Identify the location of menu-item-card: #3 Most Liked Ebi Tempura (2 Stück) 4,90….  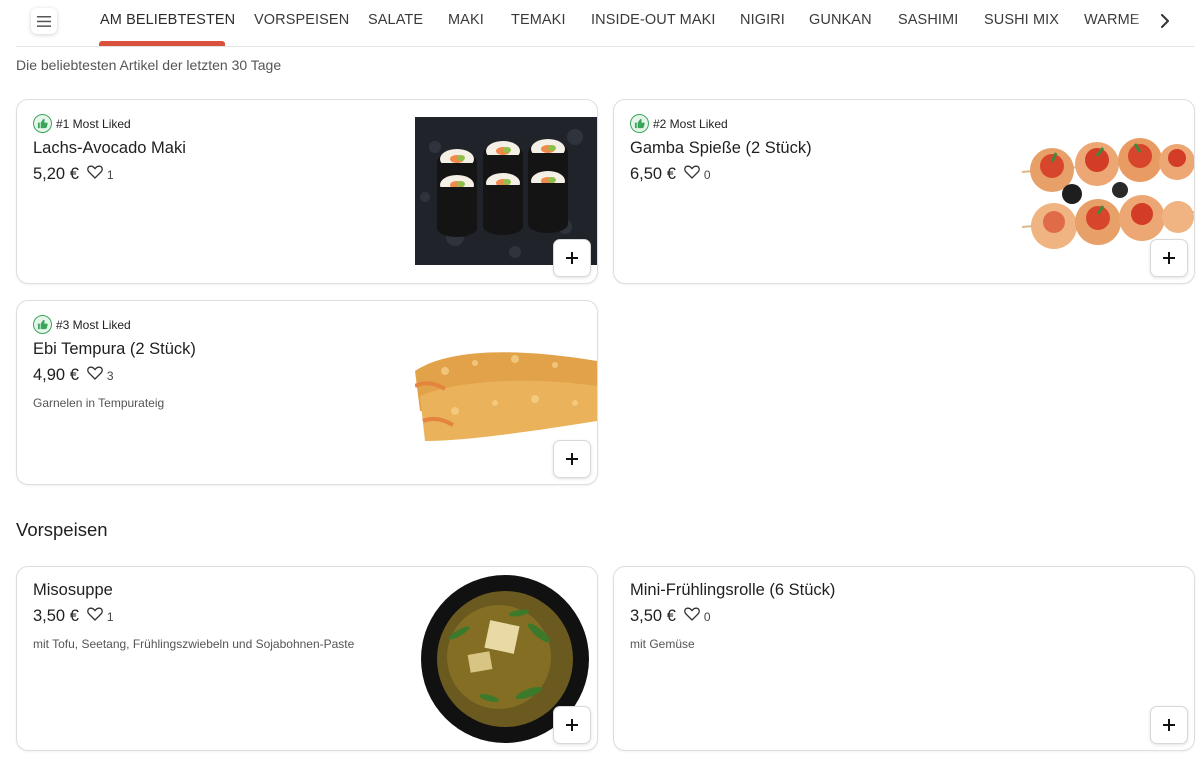
(307, 392).